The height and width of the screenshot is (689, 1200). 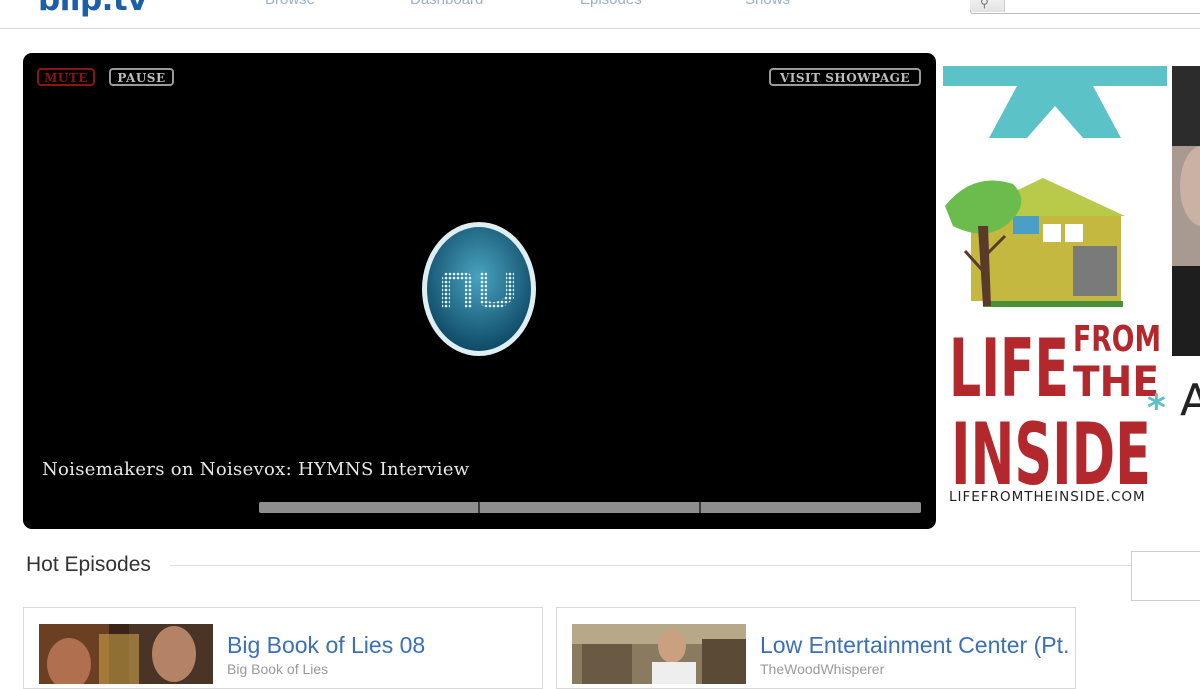 I want to click on episode-title: Big Book of Lies 08, so click(x=326, y=645).